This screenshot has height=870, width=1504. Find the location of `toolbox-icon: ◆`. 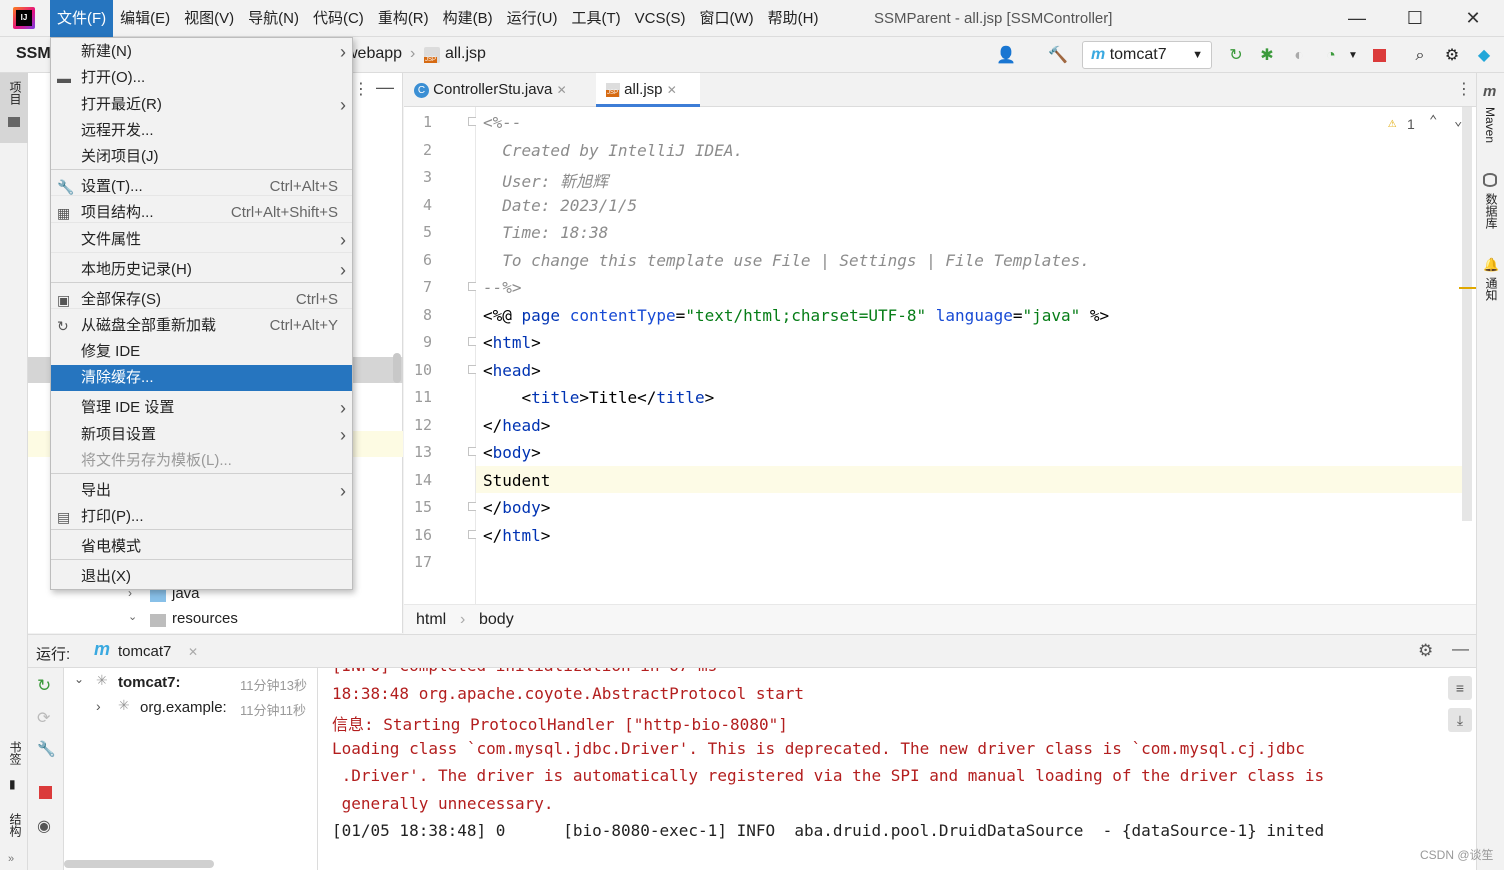

toolbox-icon: ◆ is located at coordinates (1484, 56).